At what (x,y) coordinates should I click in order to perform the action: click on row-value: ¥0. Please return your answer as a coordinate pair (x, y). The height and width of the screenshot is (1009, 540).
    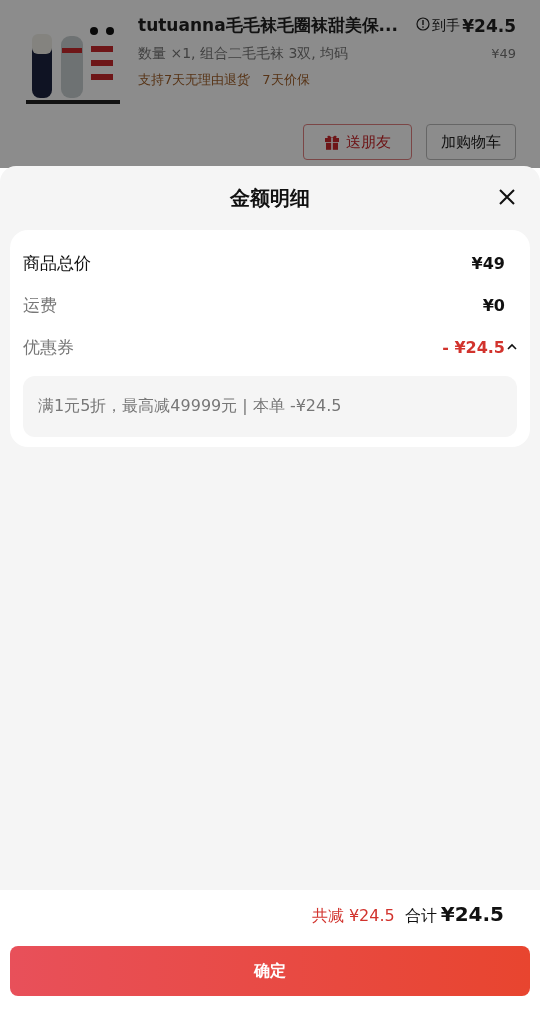
    Looking at the image, I should click on (494, 305).